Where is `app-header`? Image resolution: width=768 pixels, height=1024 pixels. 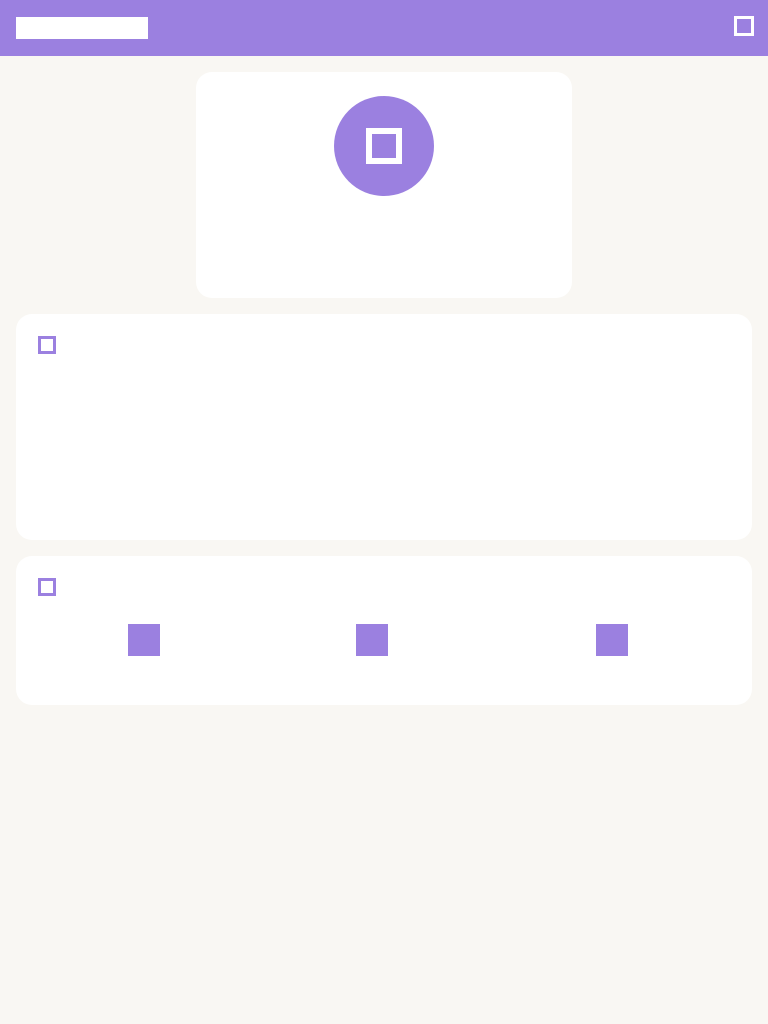 app-header is located at coordinates (384, 28).